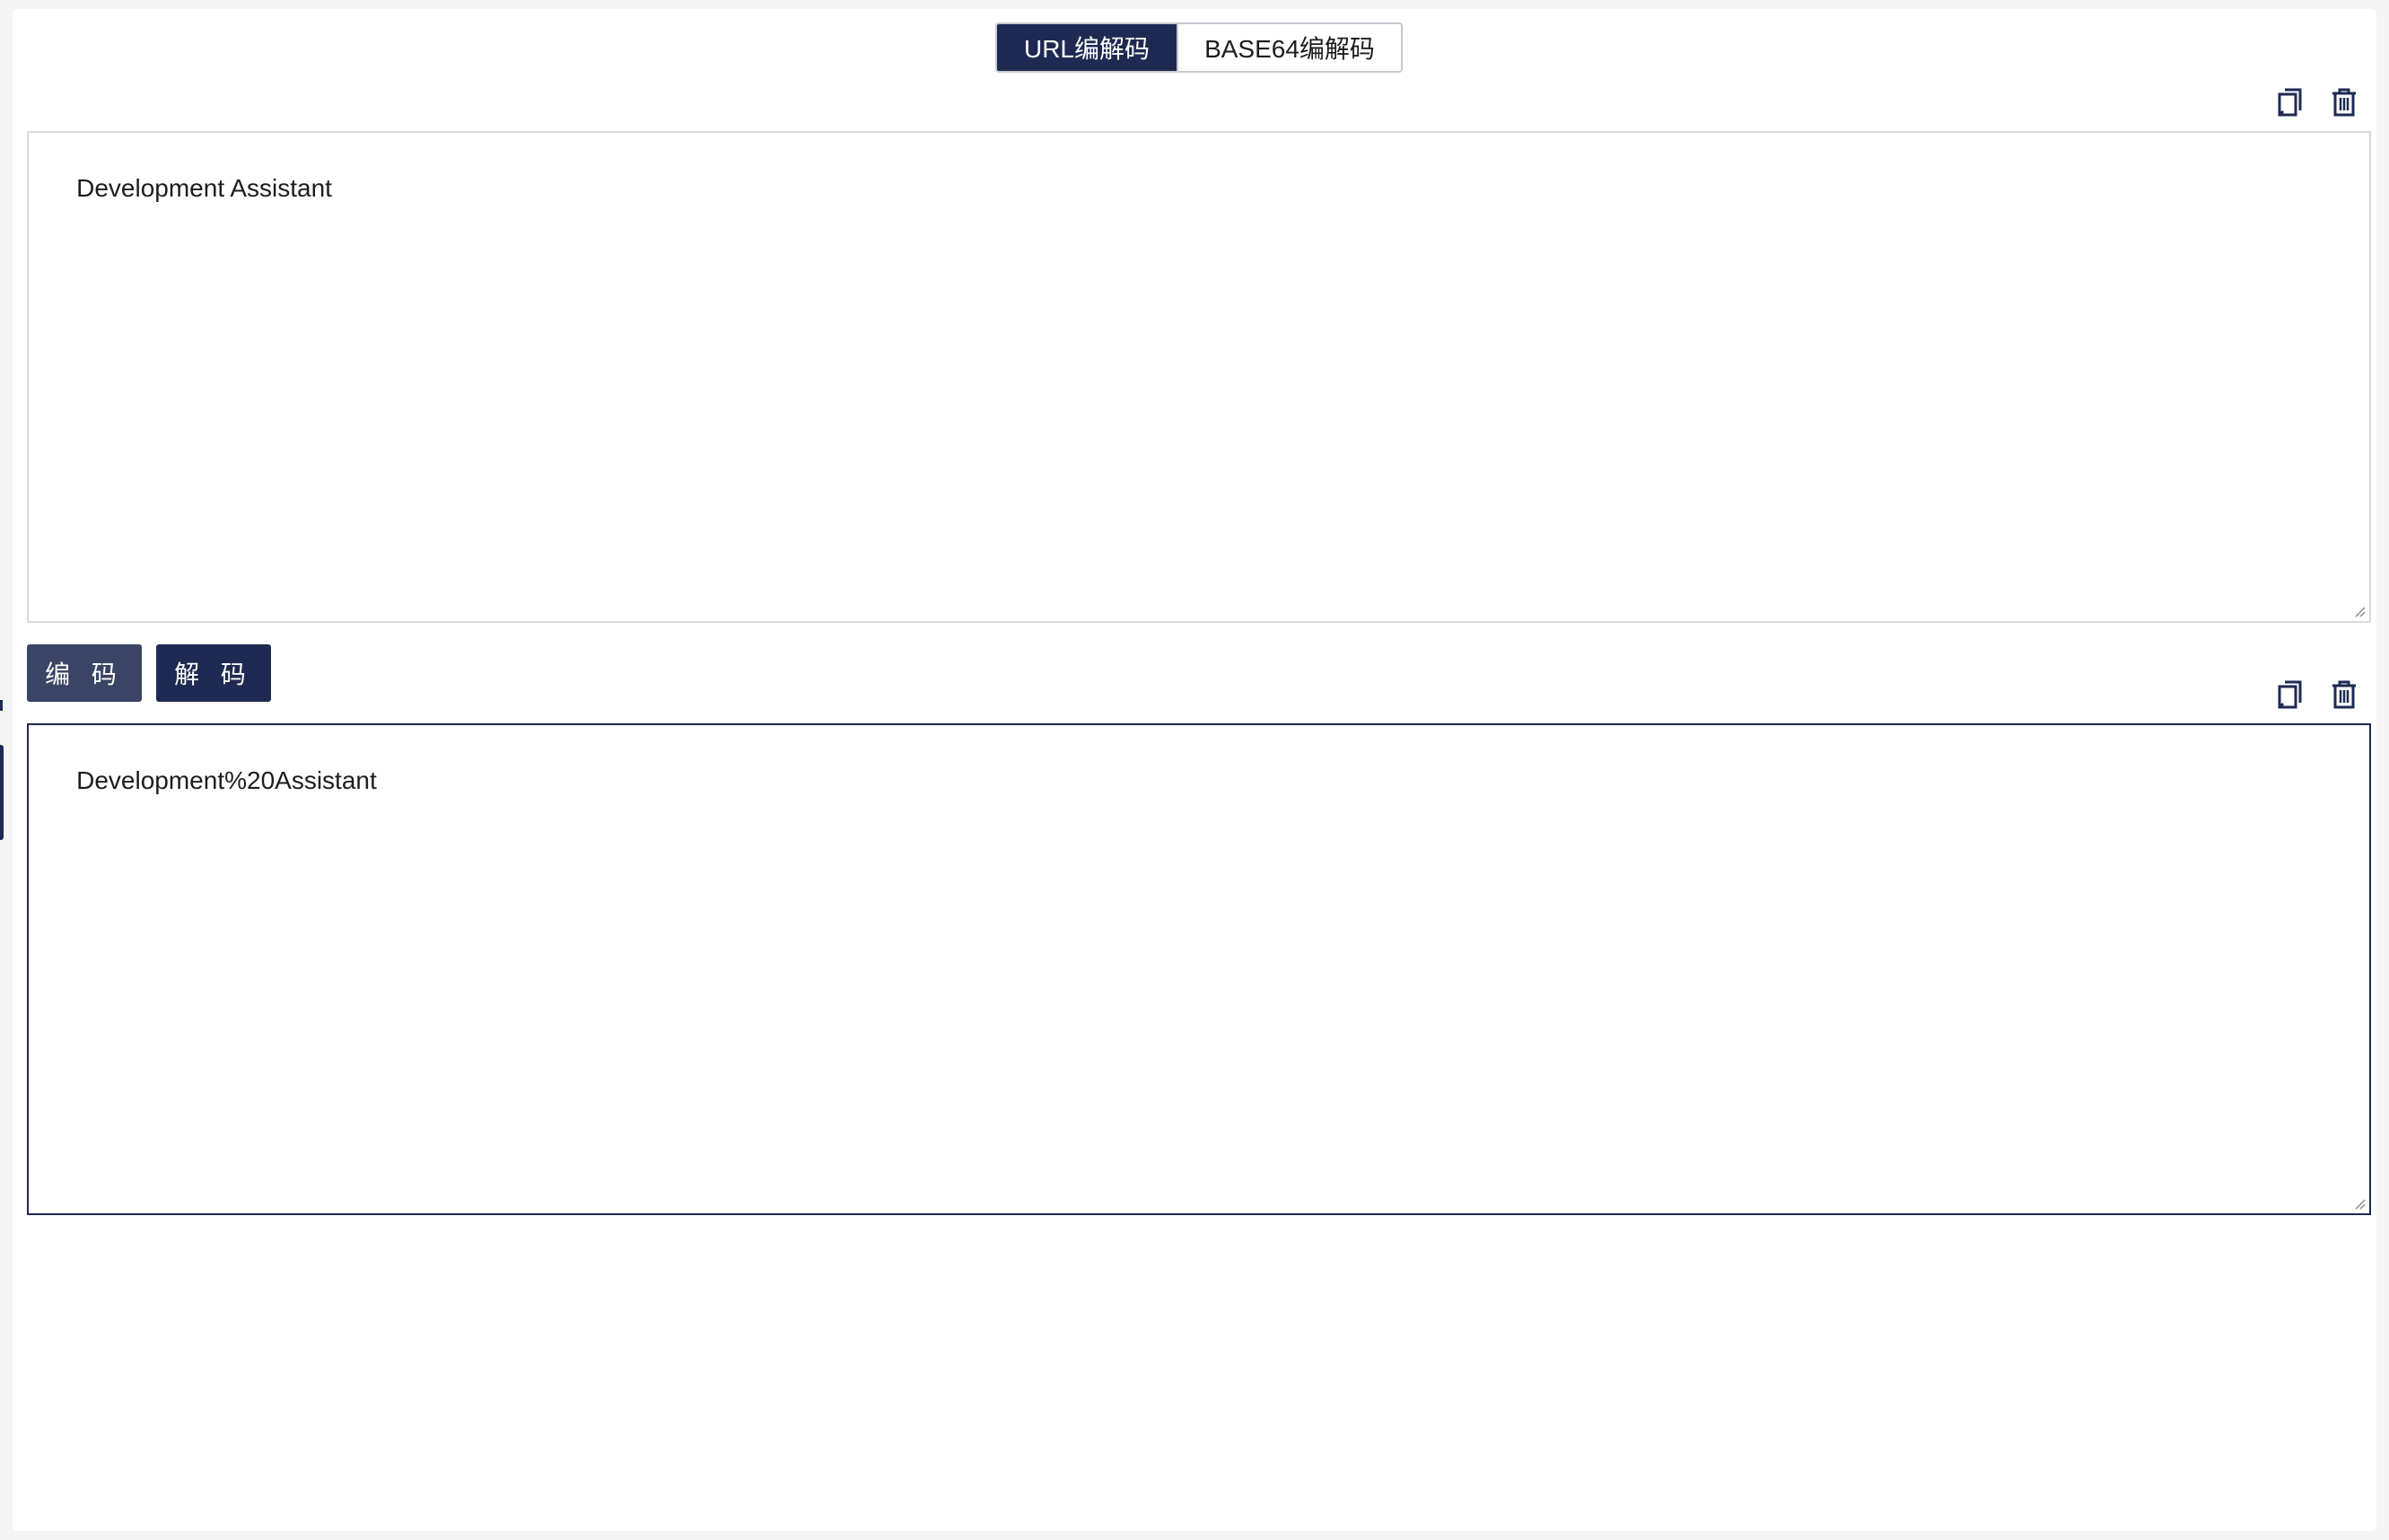 The height and width of the screenshot is (1540, 2389). I want to click on output-text: Development%20Assistant, so click(226, 780).